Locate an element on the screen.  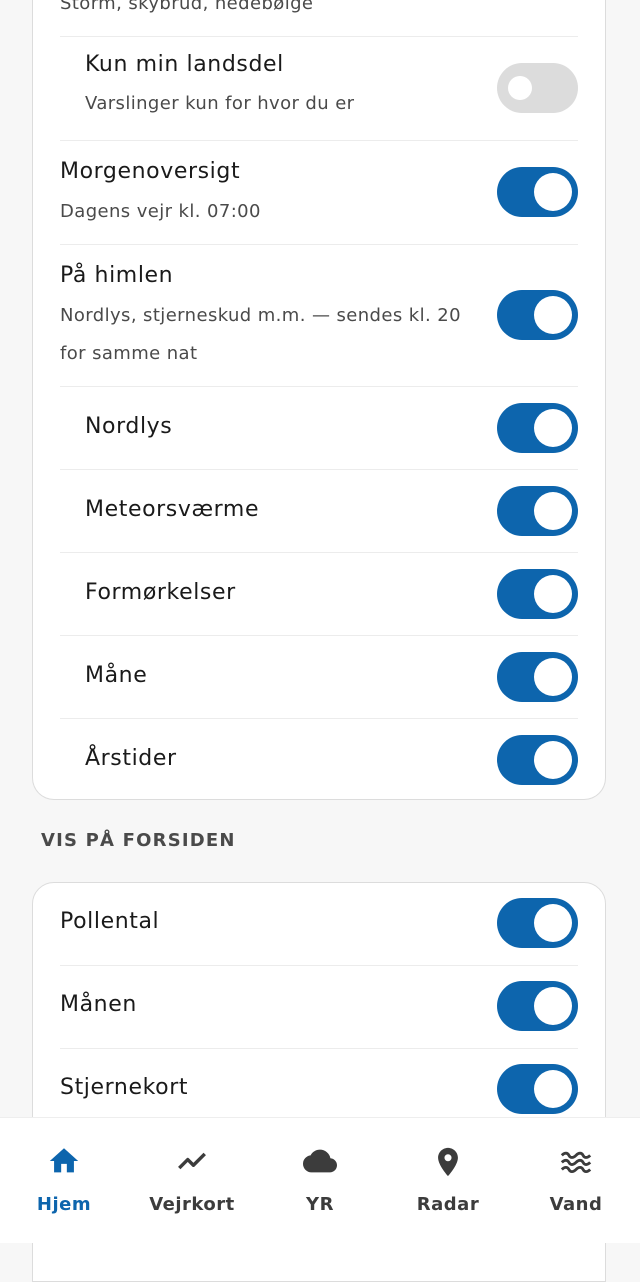
nav-label: YR is located at coordinates (320, 1204).